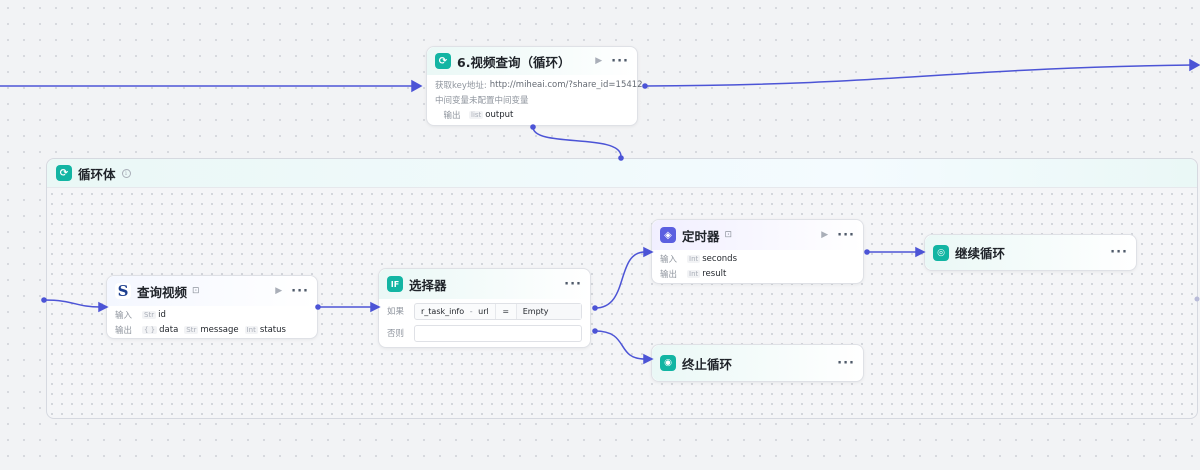 The width and height of the screenshot is (1200, 470). What do you see at coordinates (452, 100) in the screenshot?
I see `intermediate-variable-label: 中间变量` at bounding box center [452, 100].